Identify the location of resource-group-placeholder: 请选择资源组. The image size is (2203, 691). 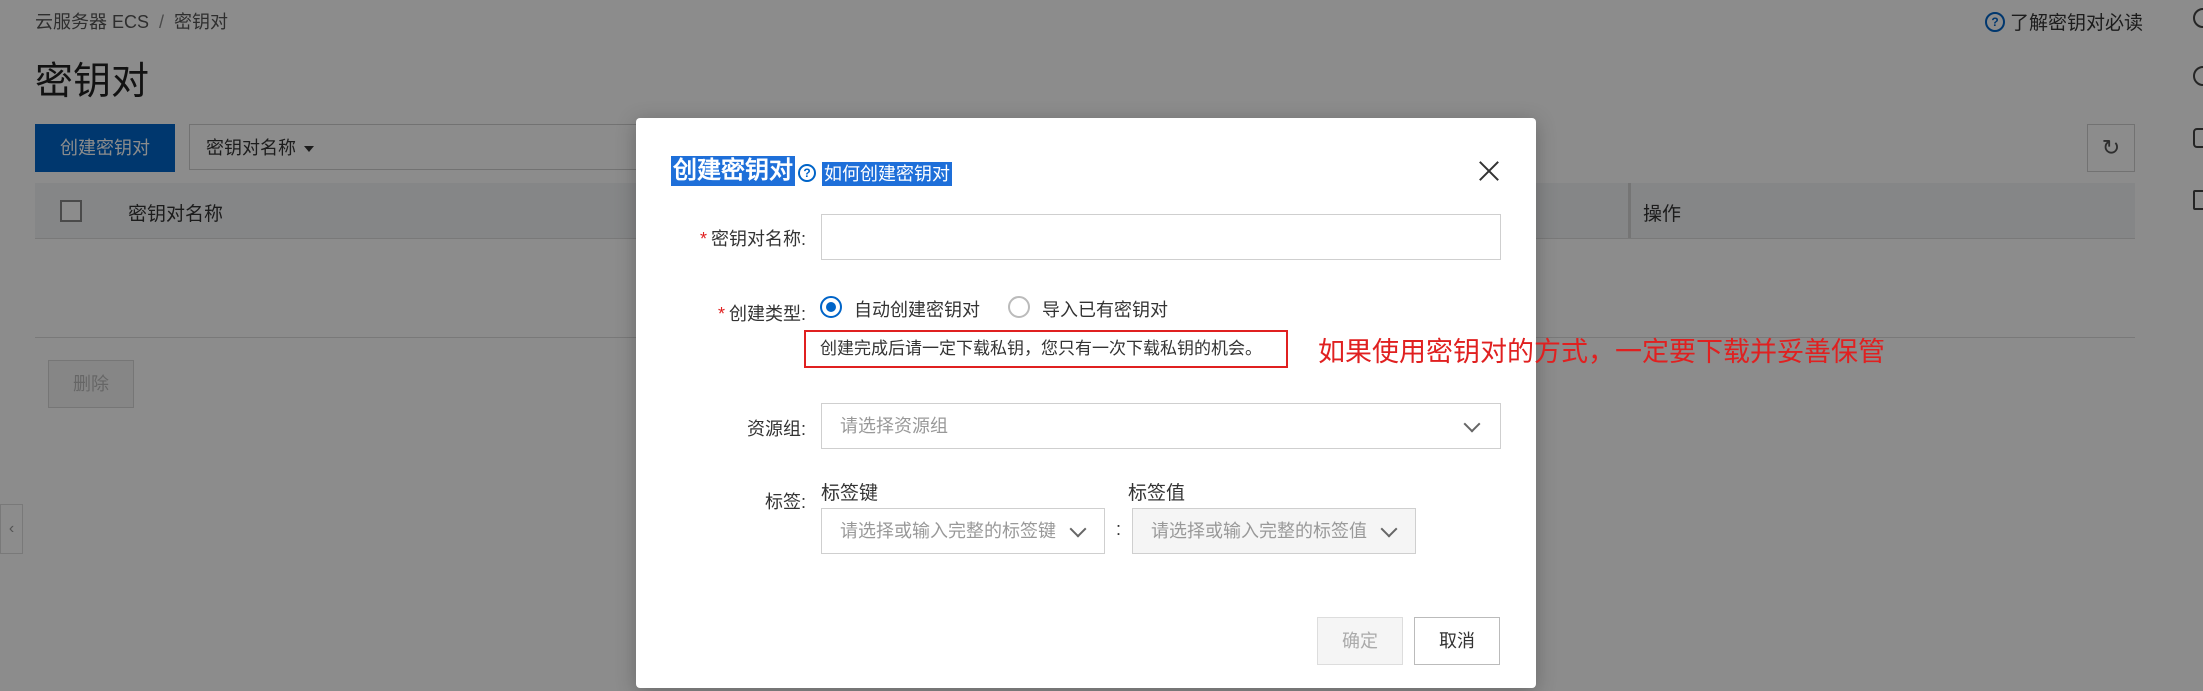
(894, 426).